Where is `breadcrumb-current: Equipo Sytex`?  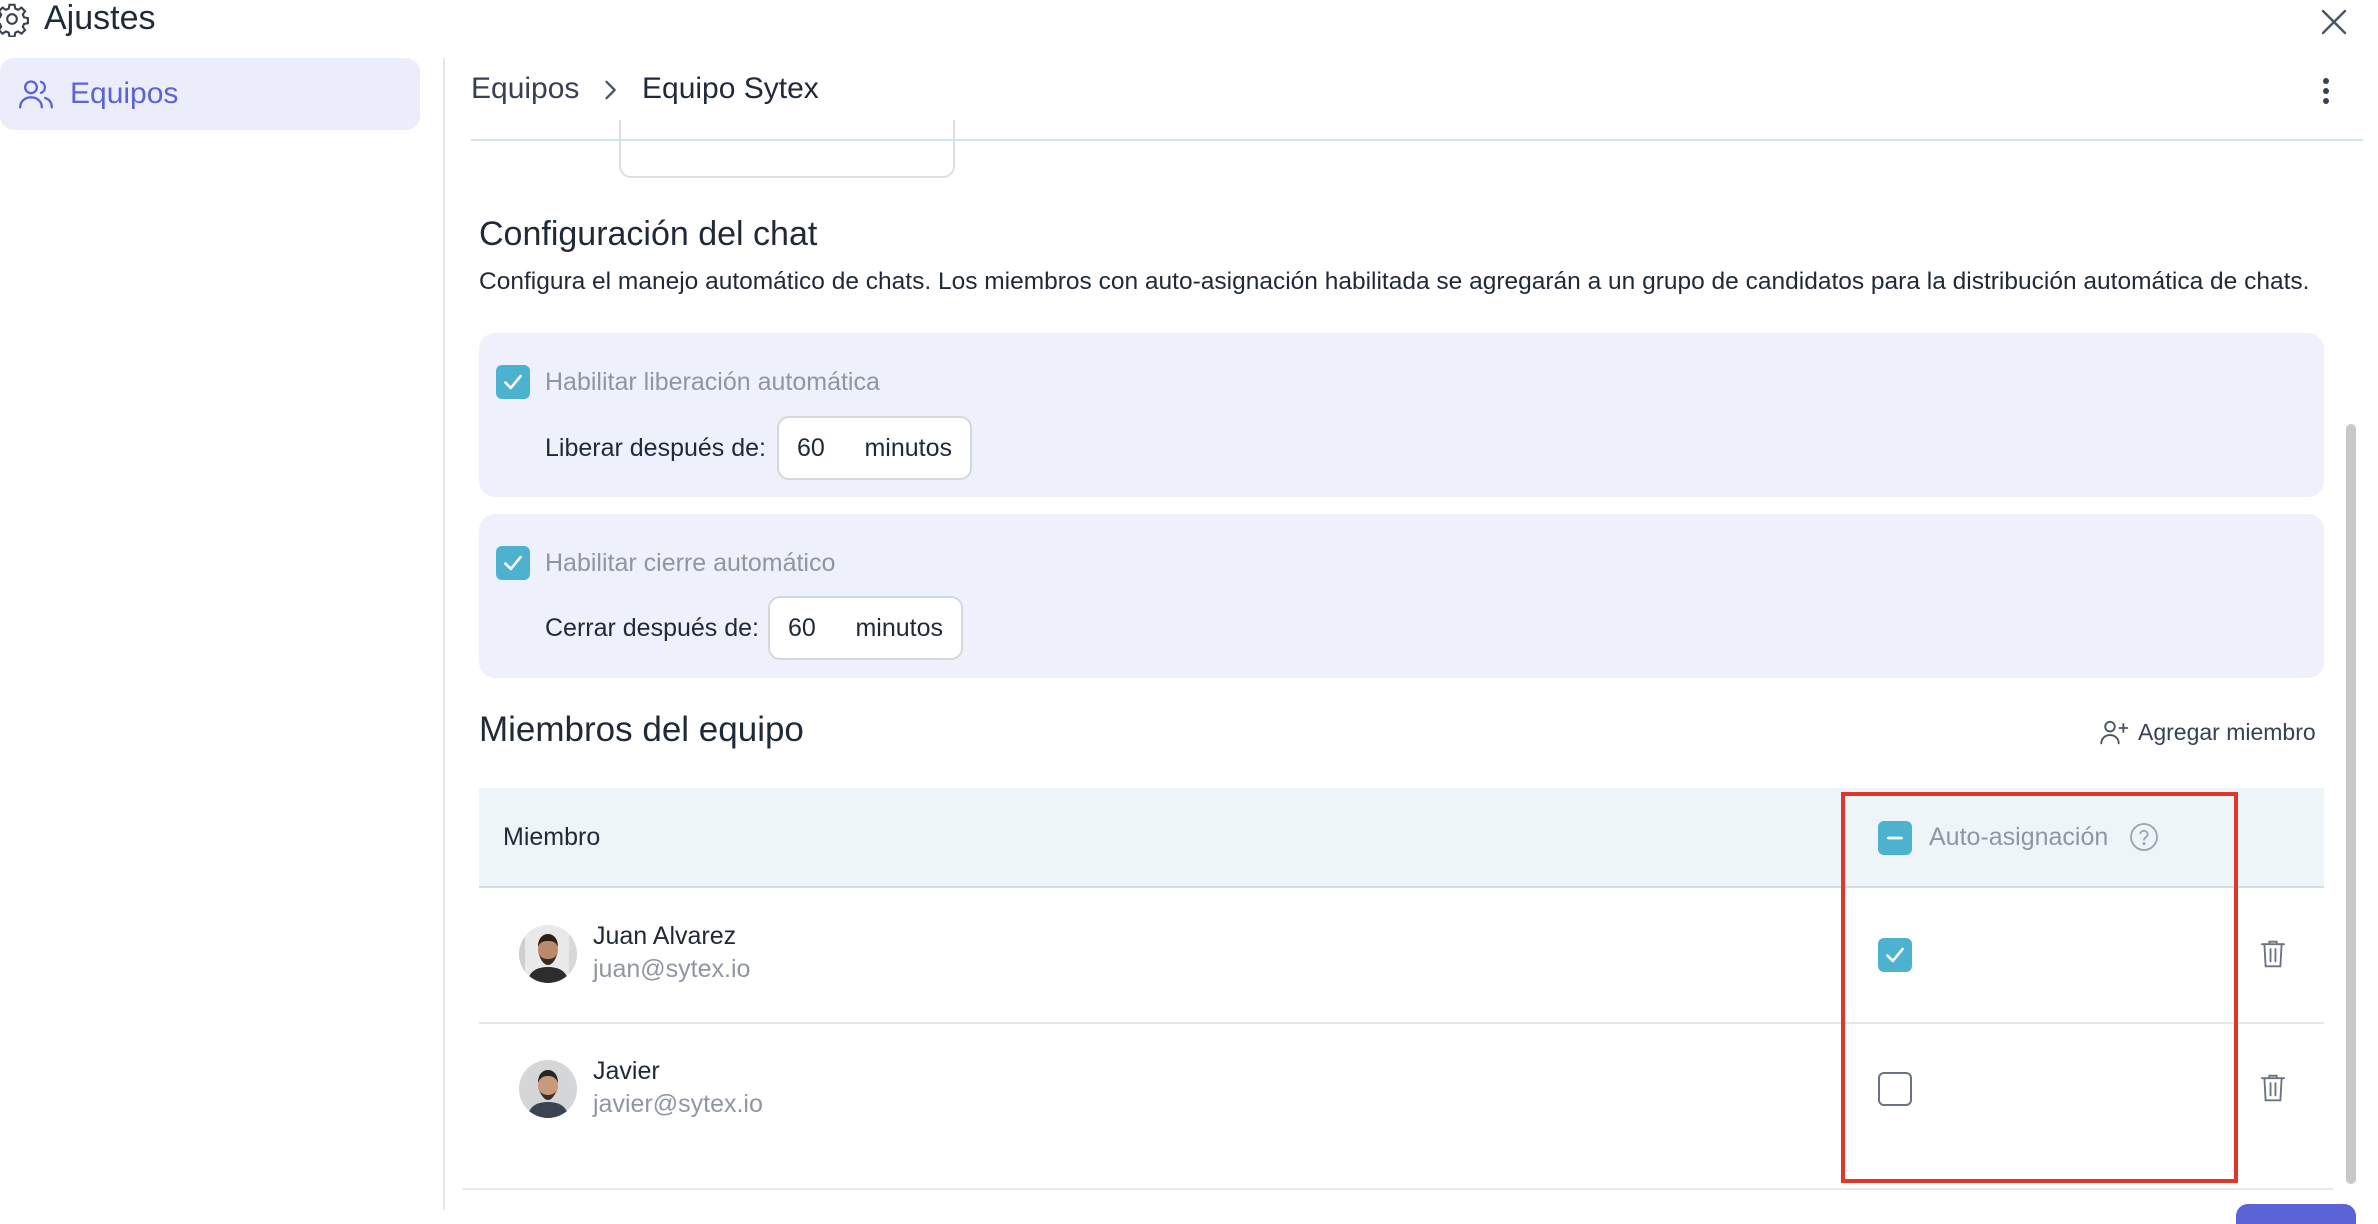 breadcrumb-current: Equipo Sytex is located at coordinates (730, 88).